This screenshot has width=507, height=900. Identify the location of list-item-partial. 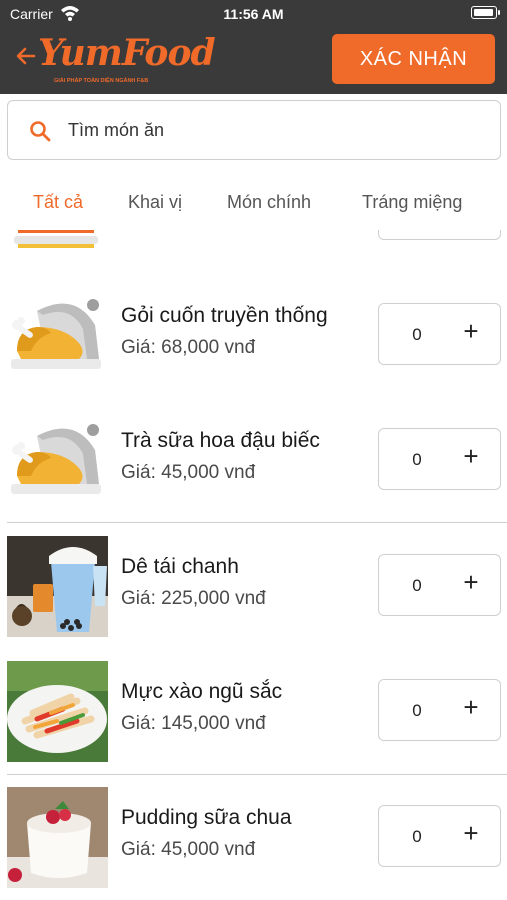
(253, 242).